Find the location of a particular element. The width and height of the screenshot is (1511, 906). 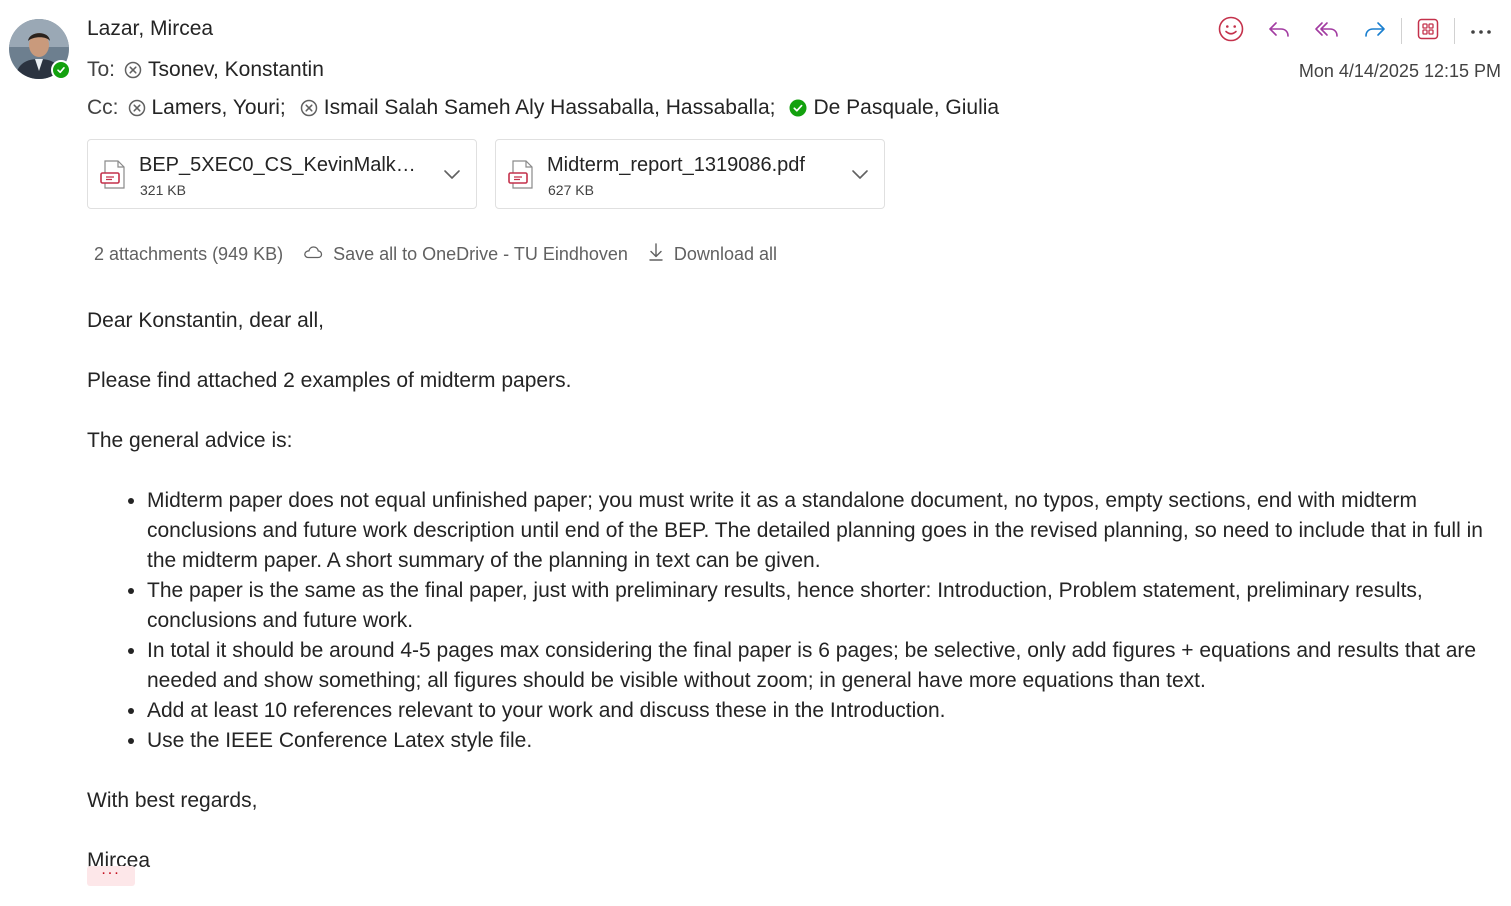

download-icon is located at coordinates (661, 254).